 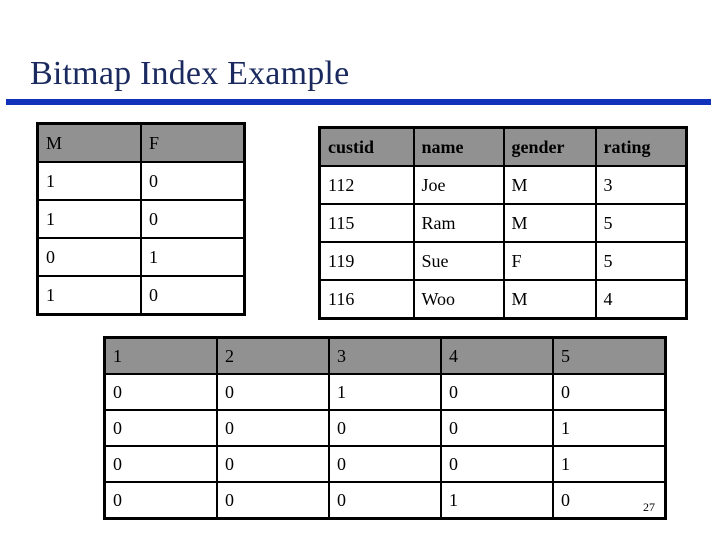 What do you see at coordinates (273, 355) in the screenshot?
I see `column-header-rating-2: 2` at bounding box center [273, 355].